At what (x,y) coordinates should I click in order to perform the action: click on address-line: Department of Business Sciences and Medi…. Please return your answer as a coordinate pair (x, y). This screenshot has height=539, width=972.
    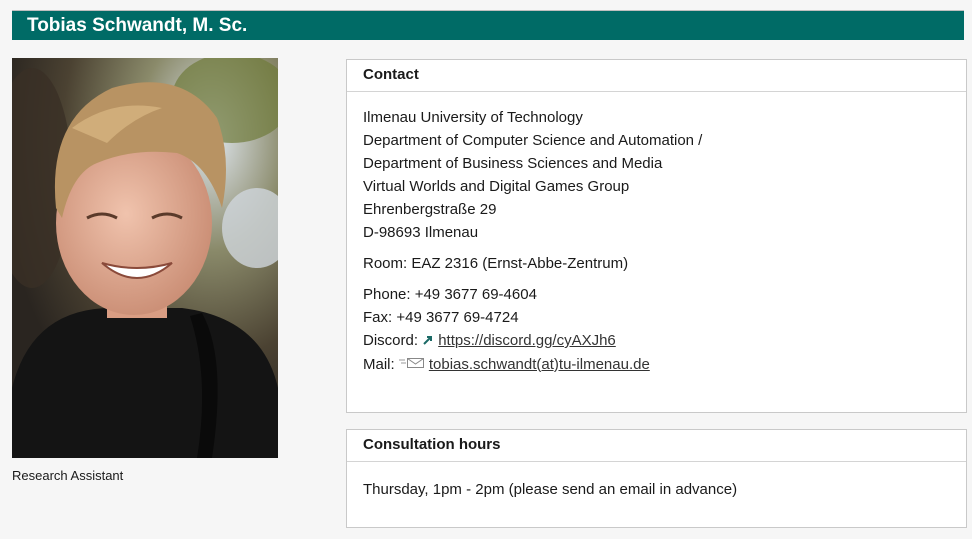
    Looking at the image, I should click on (513, 163).